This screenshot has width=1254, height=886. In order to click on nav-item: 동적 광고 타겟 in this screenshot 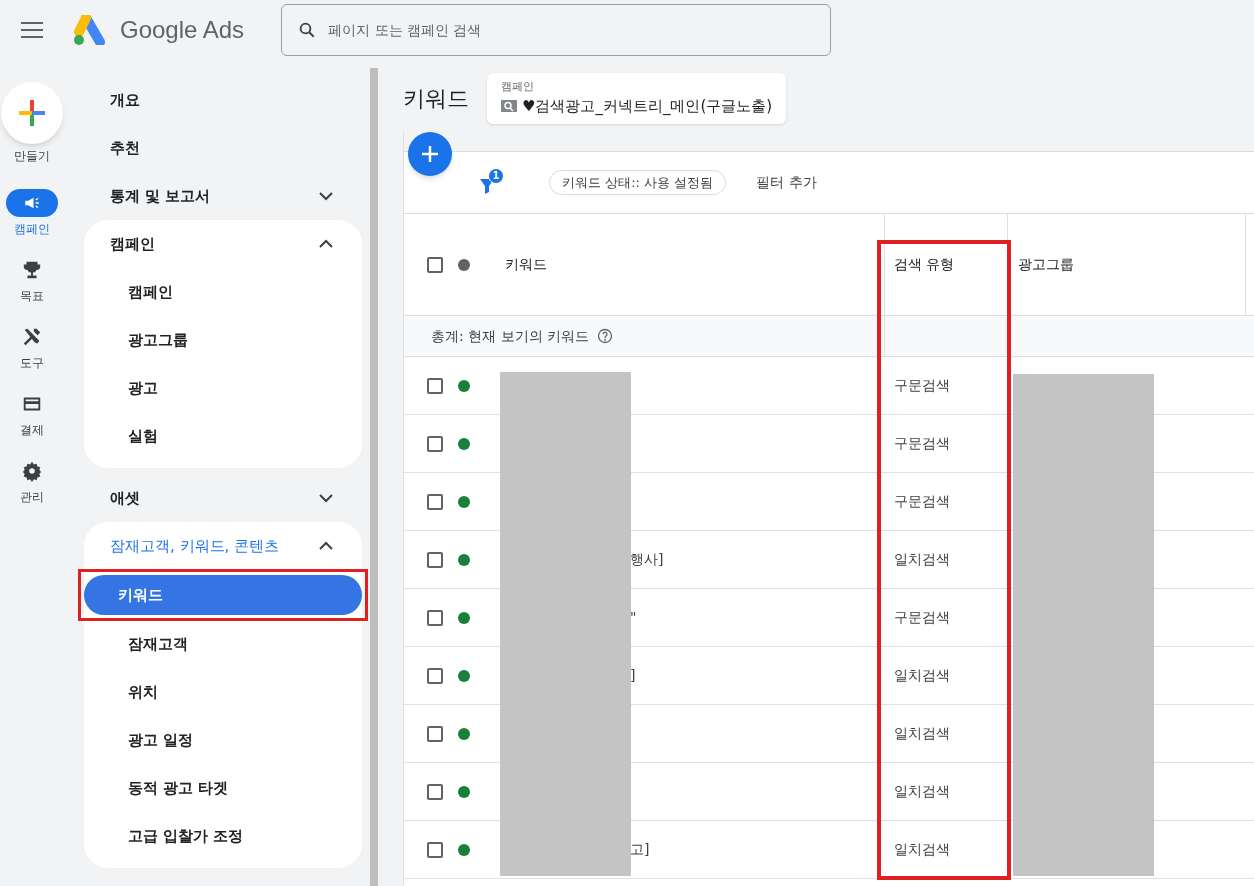, I will do `click(223, 788)`.